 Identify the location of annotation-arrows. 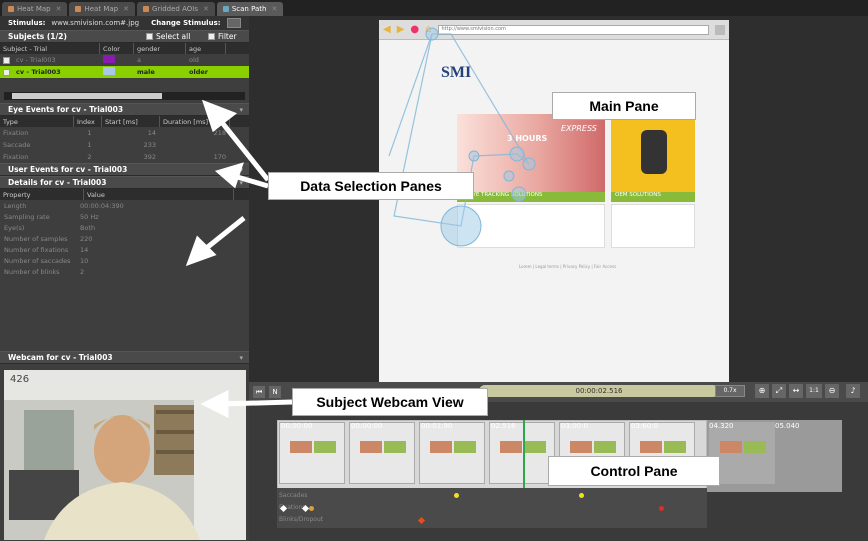
(239, 259).